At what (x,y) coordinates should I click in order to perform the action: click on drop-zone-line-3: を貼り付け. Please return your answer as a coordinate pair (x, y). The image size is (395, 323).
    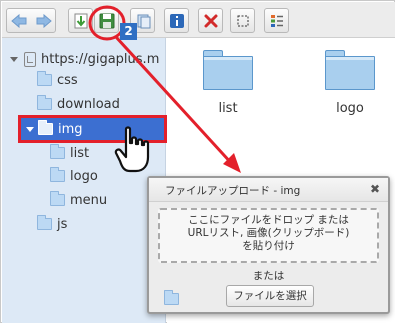
    Looking at the image, I should click on (268, 246).